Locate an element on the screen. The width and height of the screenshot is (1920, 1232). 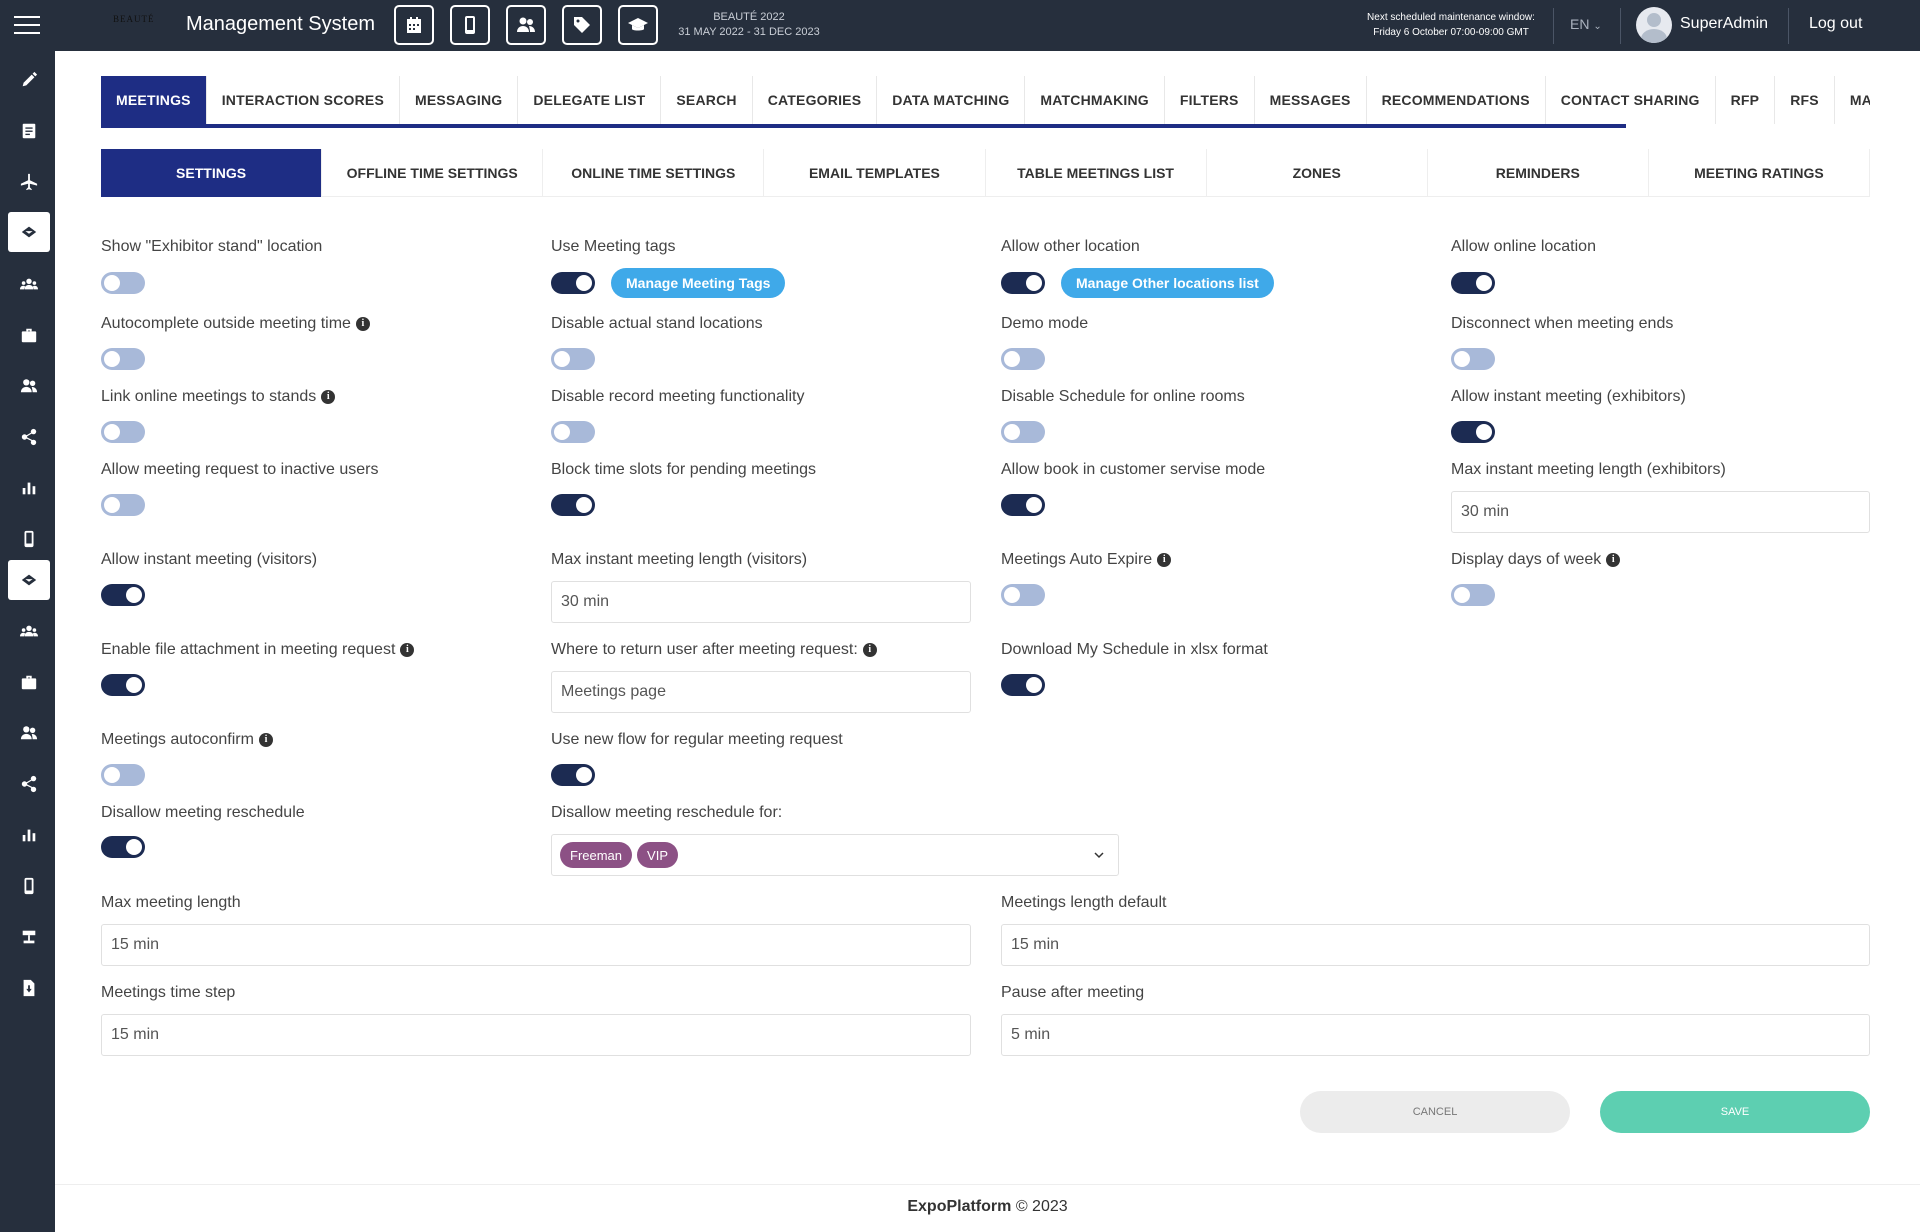
logout-link: Log out is located at coordinates (1835, 24).